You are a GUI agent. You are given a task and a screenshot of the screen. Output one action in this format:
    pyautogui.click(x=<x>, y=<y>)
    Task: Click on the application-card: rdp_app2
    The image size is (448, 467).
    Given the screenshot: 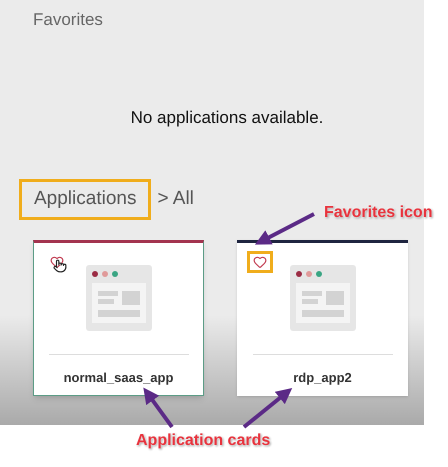 What is the action you would take?
    pyautogui.click(x=322, y=318)
    